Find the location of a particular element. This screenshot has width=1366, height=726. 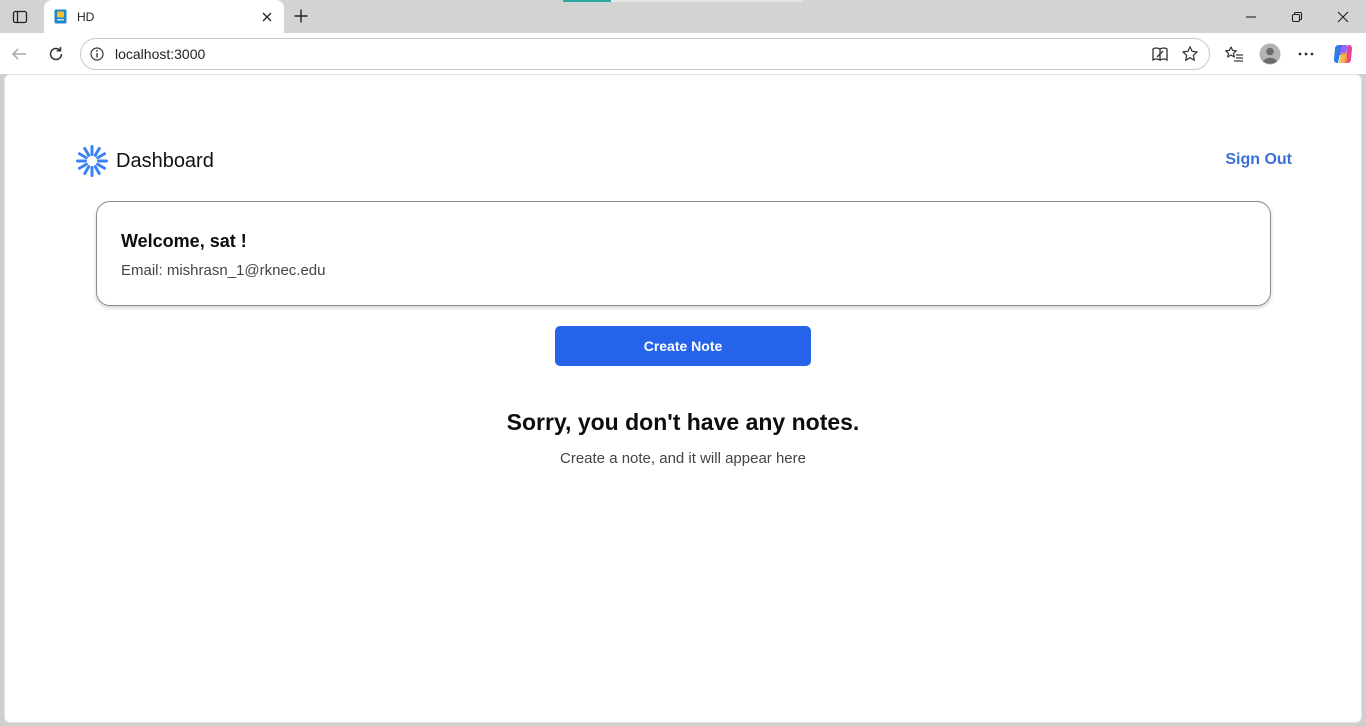

page-title: Dashboard is located at coordinates (165, 160).